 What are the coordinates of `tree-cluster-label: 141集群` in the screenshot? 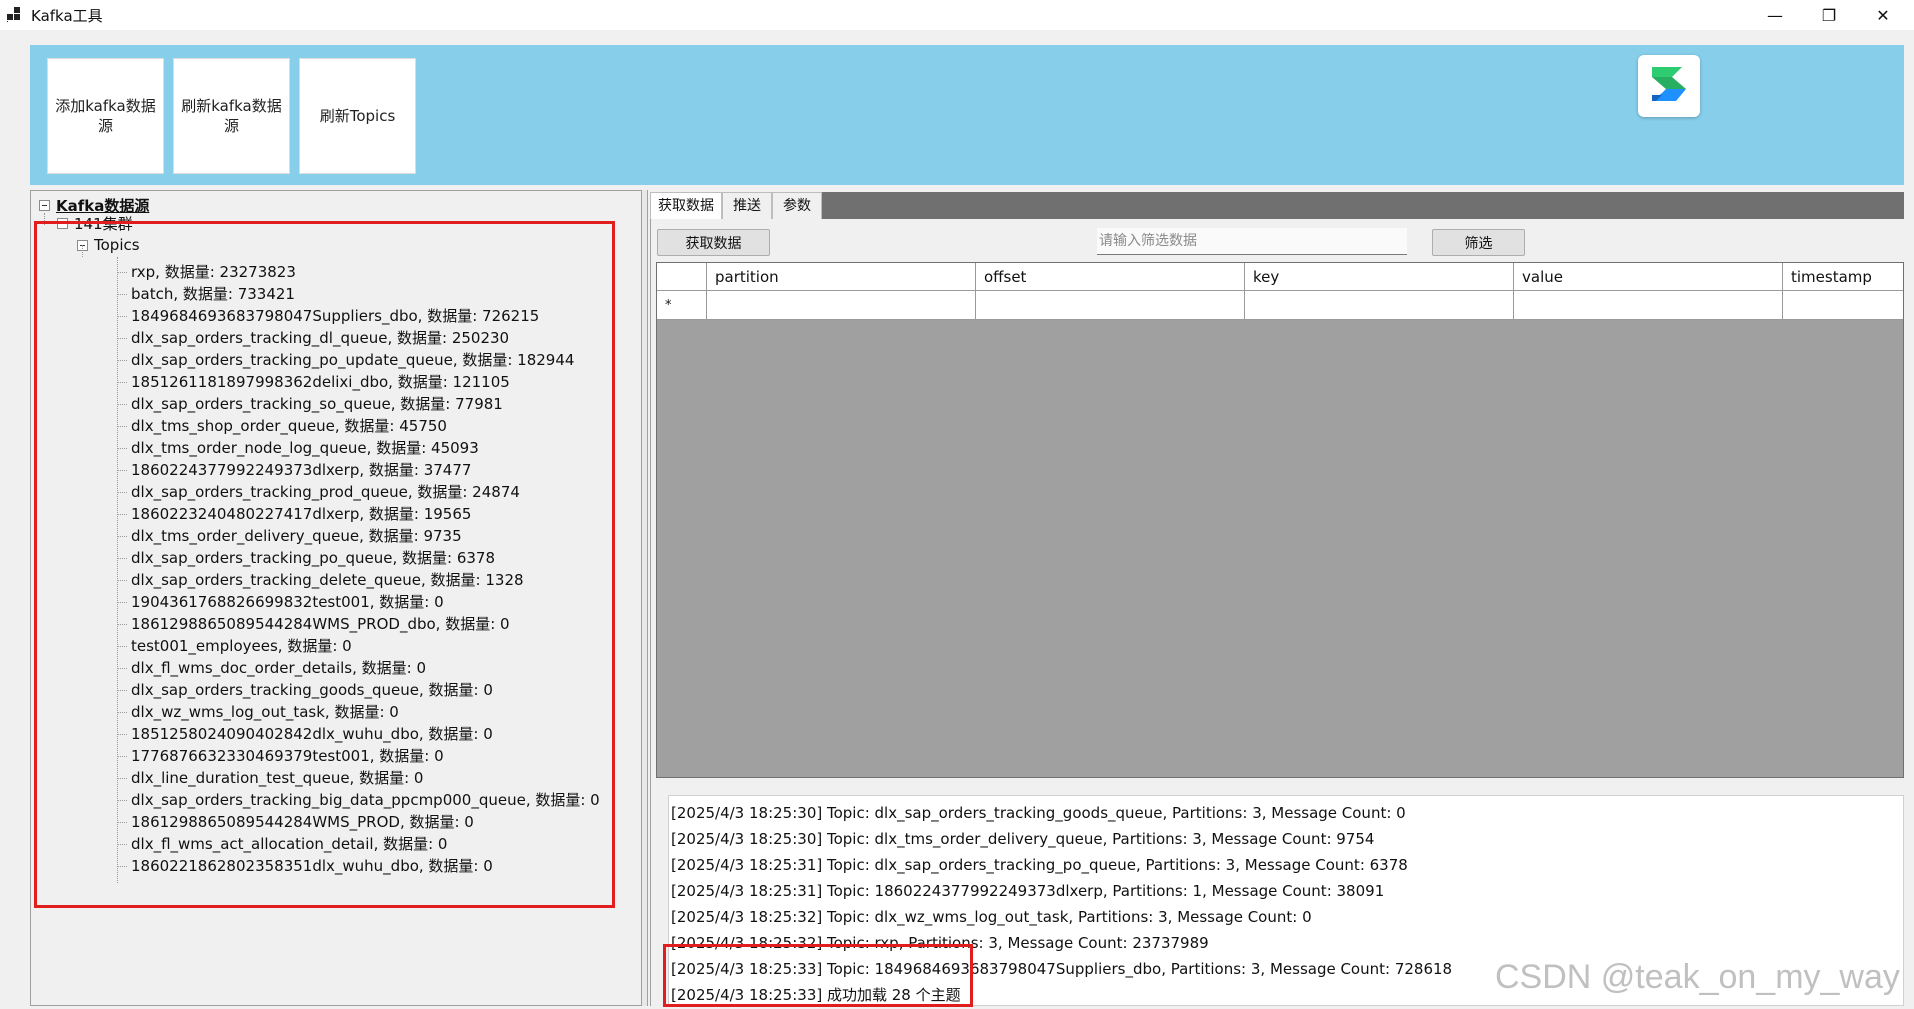 It's located at (103, 223).